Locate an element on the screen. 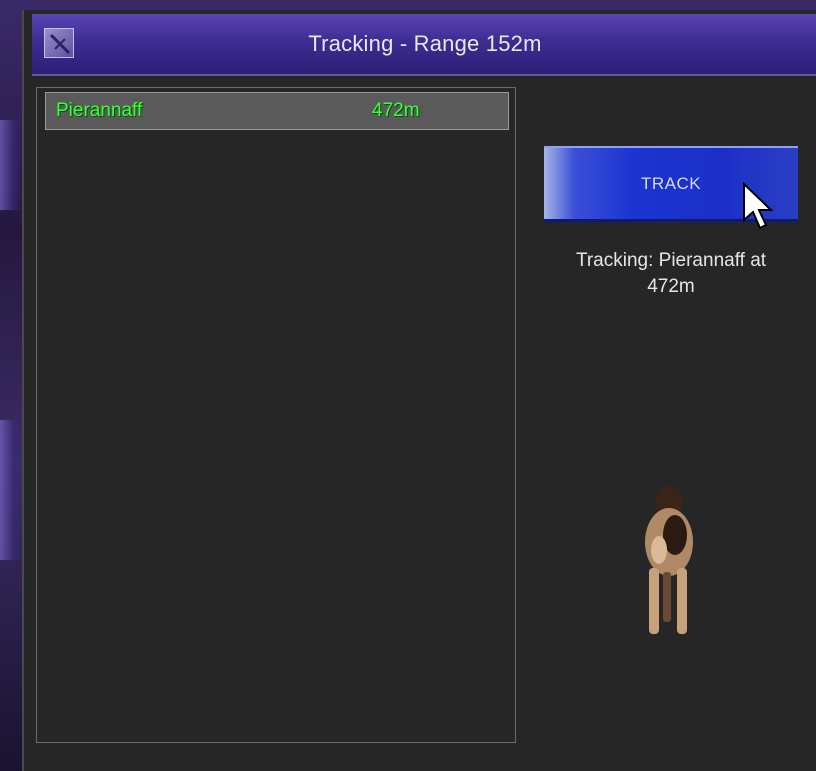 The height and width of the screenshot is (771, 816). list-item: Pierannaff 472m is located at coordinates (277, 111).